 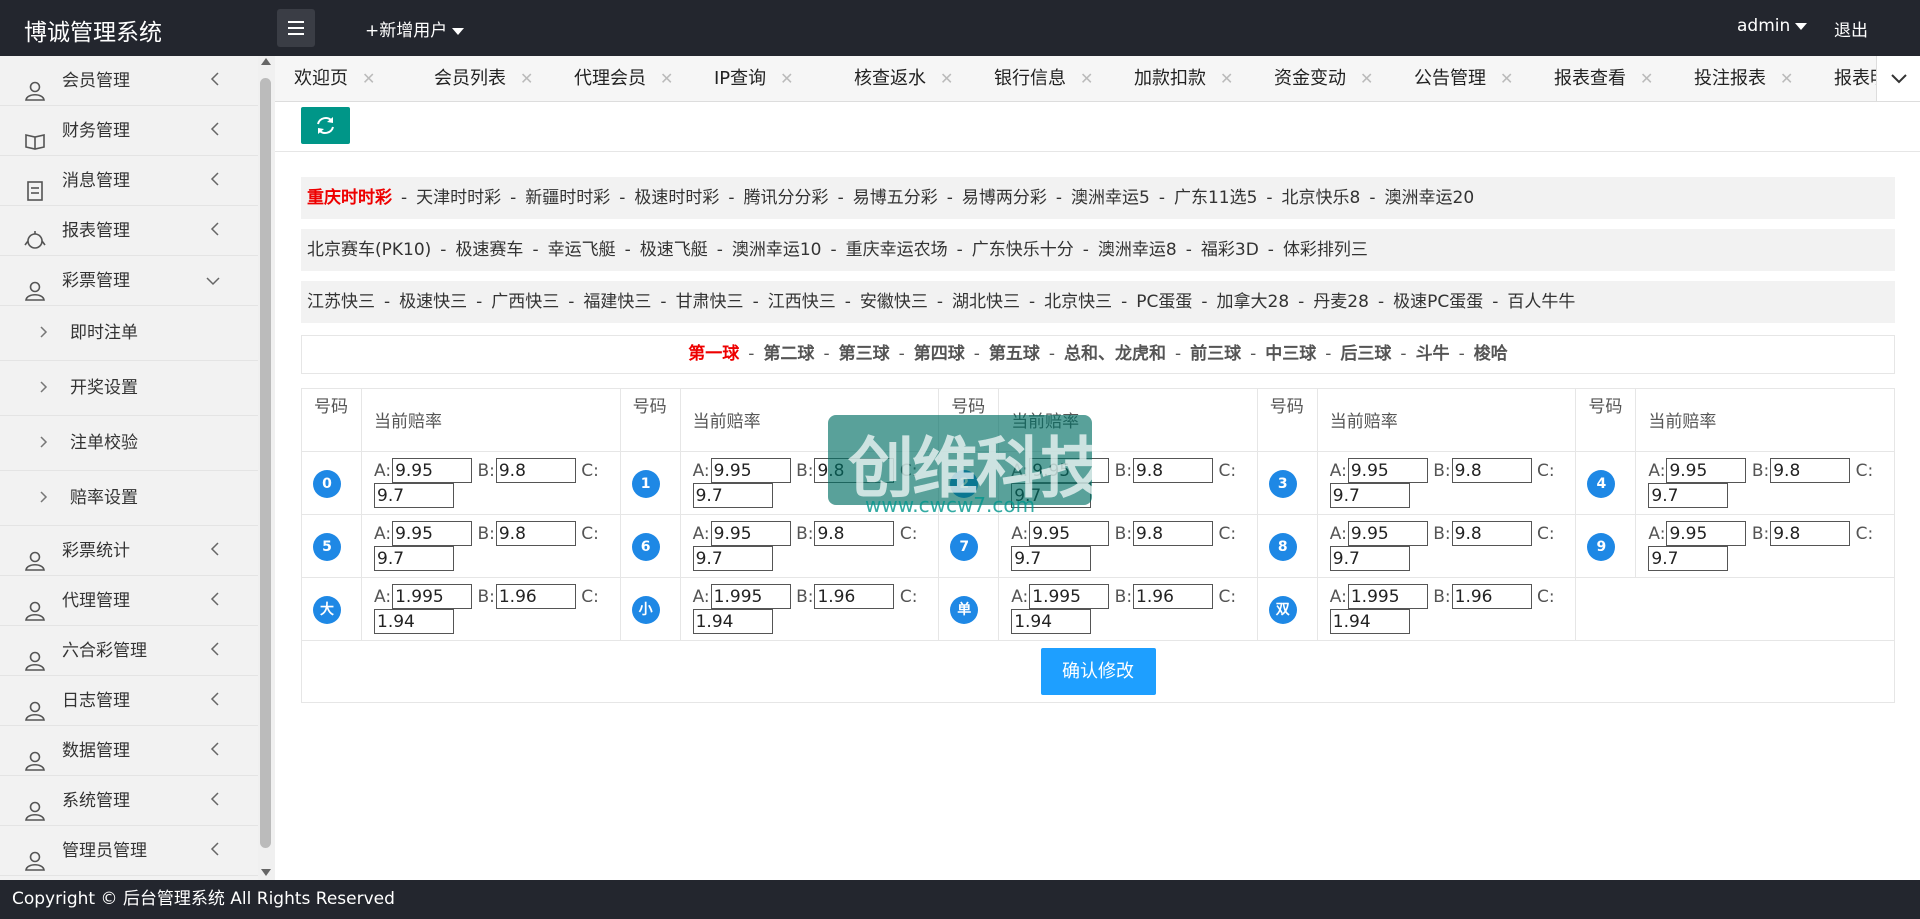 I want to click on ball-tab: 第二球, so click(x=788, y=354).